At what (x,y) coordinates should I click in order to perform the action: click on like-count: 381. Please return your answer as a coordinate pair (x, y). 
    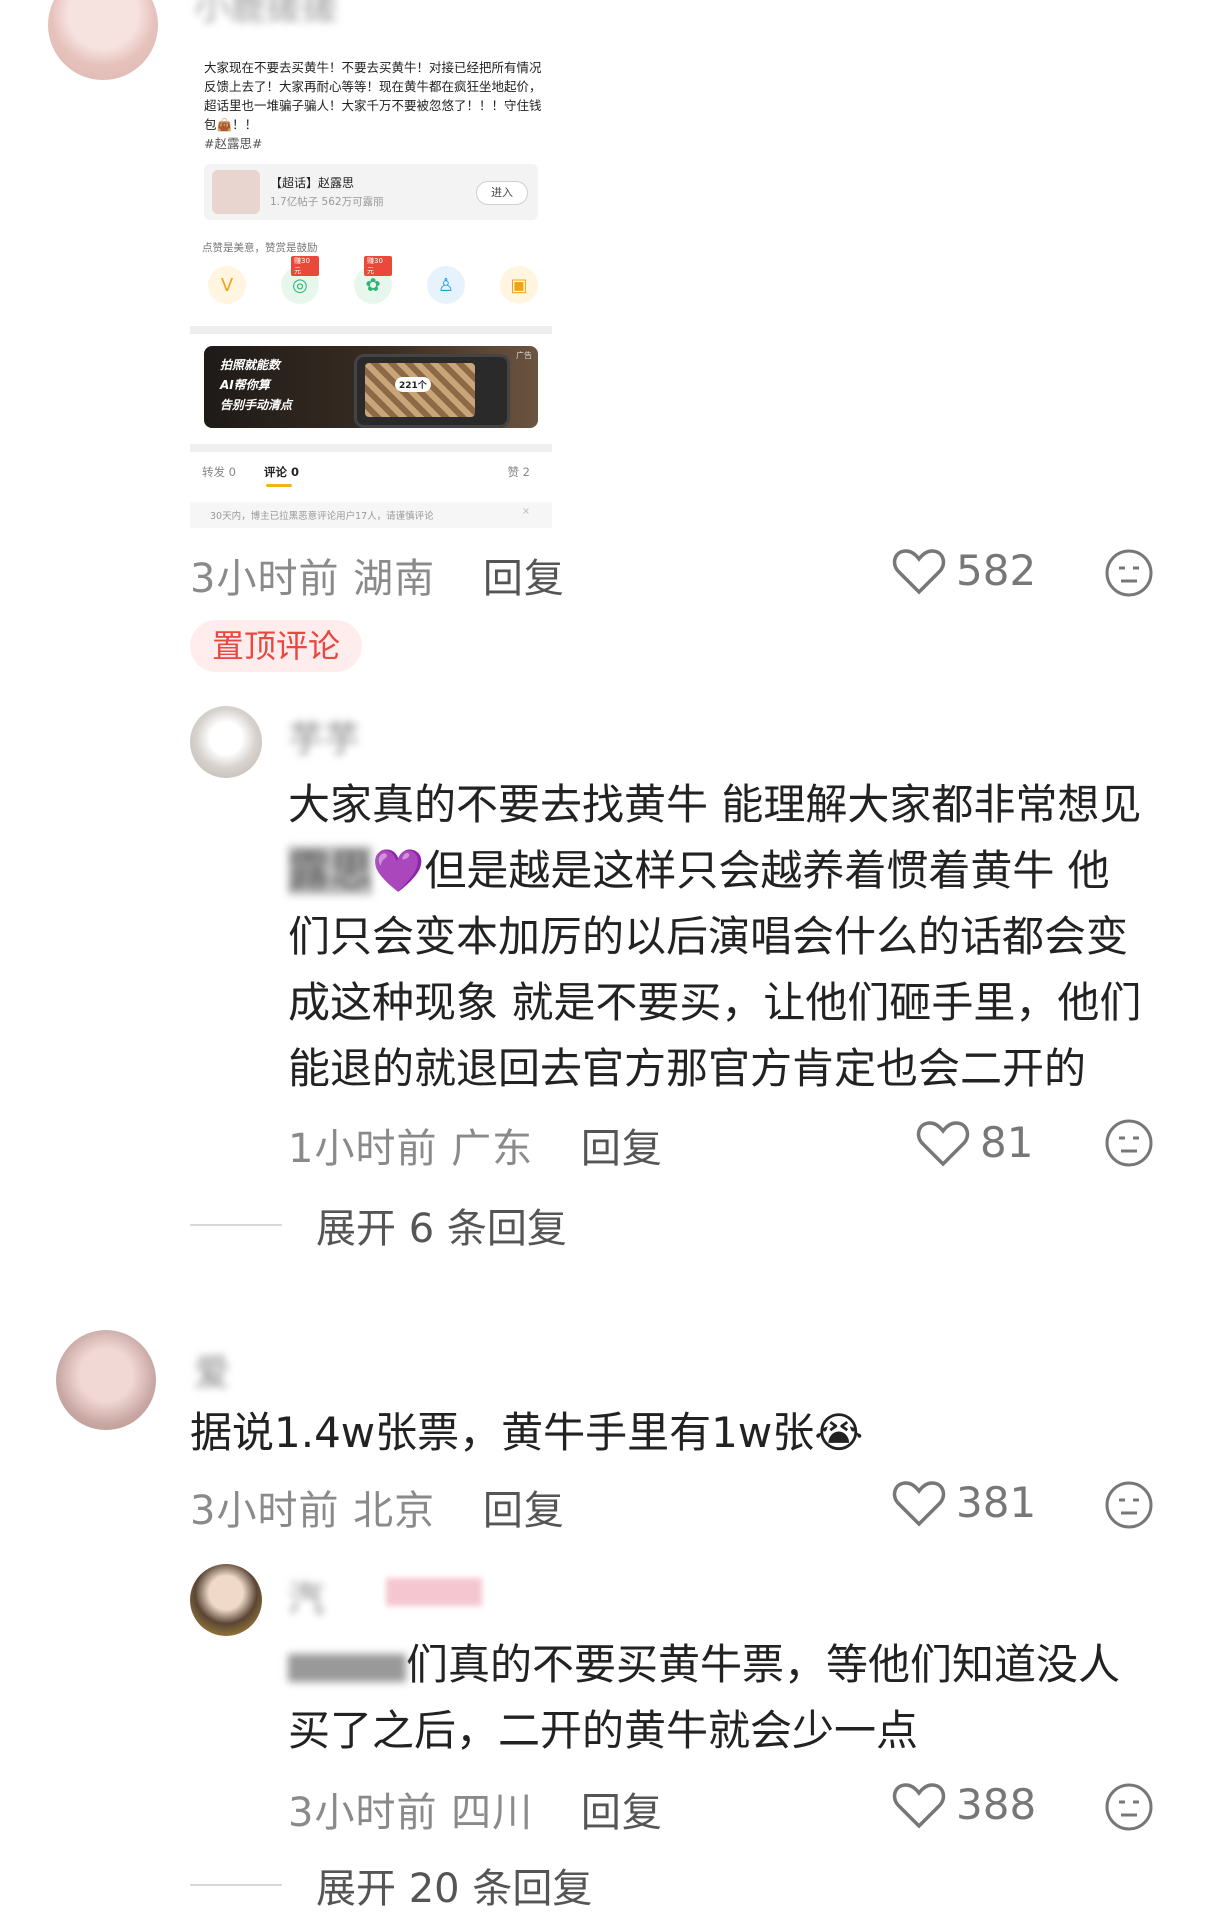
    Looking at the image, I should click on (996, 1502).